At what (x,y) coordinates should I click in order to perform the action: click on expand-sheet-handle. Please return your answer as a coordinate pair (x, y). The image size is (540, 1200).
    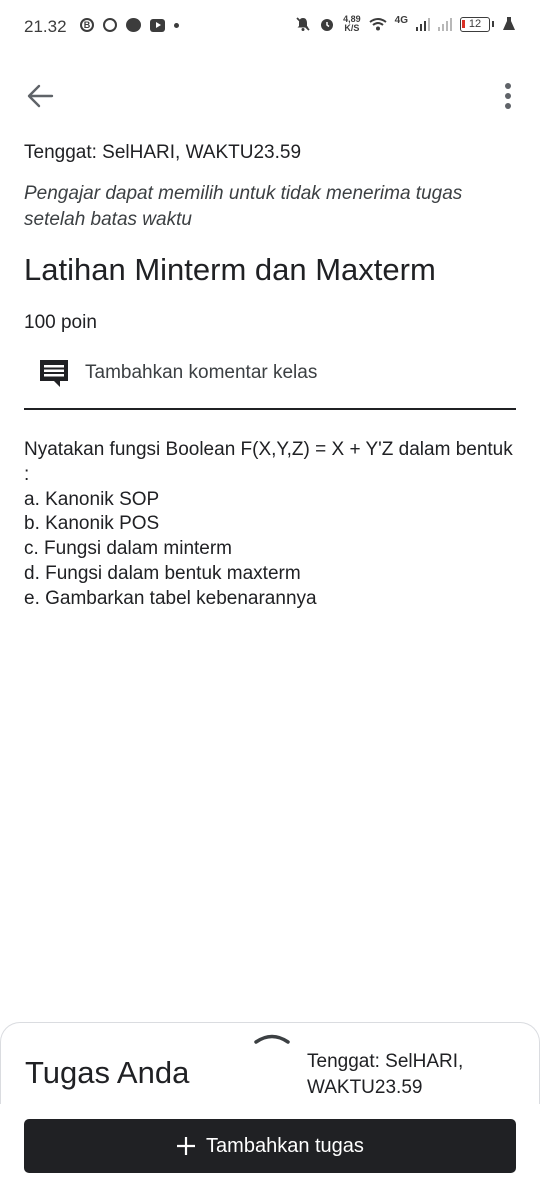
    Looking at the image, I should click on (272, 1037).